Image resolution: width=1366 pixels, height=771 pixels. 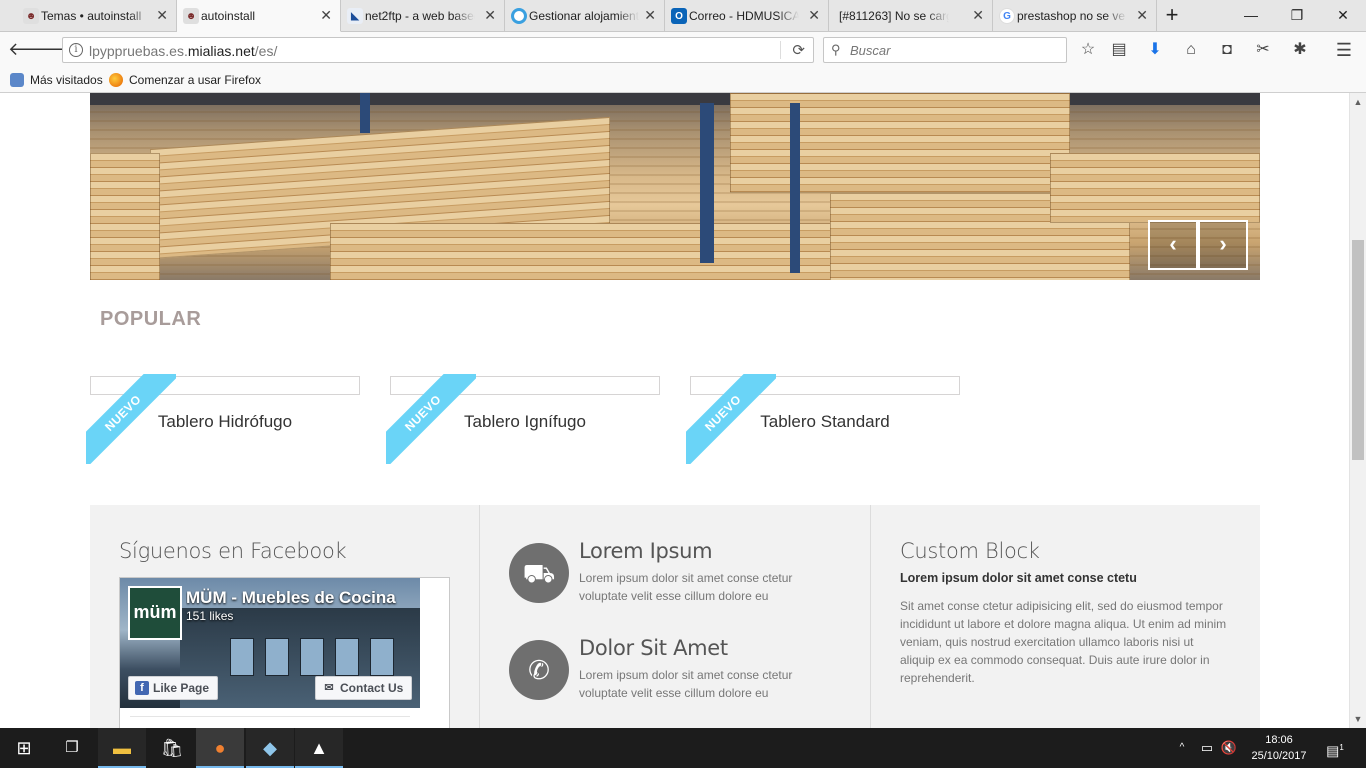 What do you see at coordinates (1173, 245) in the screenshot?
I see `slider-prev-button: ‹` at bounding box center [1173, 245].